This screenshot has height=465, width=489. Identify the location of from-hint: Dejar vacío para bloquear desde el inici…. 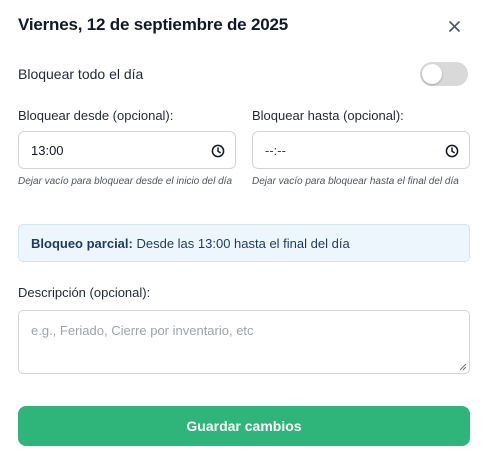
(125, 181).